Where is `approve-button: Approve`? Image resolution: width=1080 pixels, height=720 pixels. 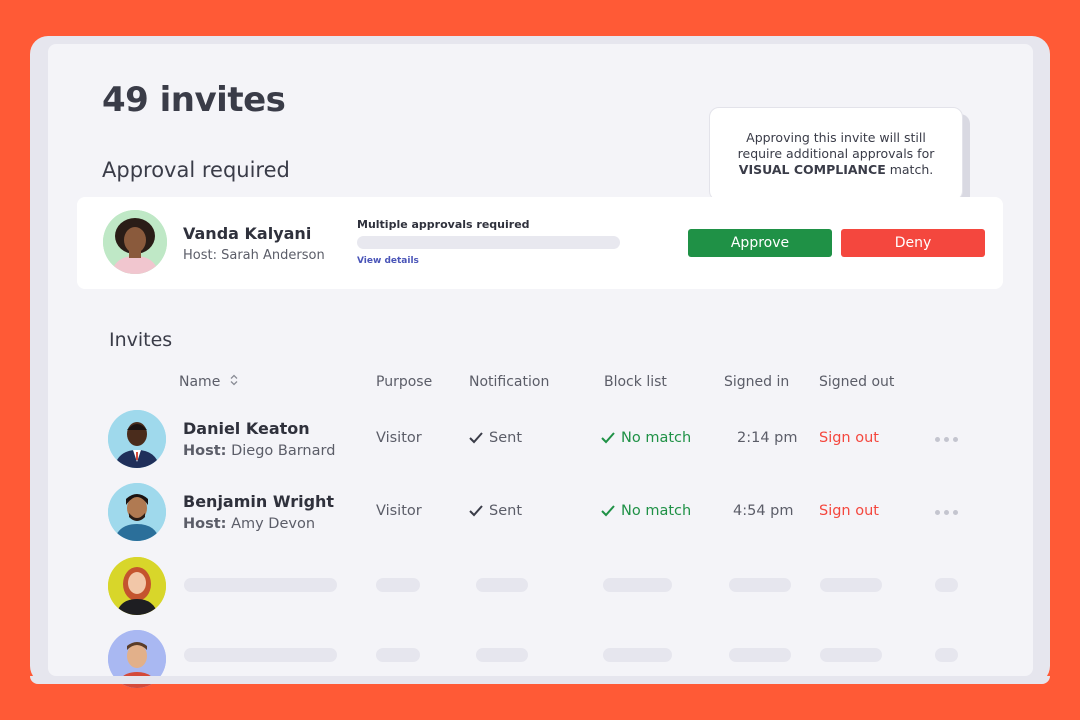 approve-button: Approve is located at coordinates (760, 243).